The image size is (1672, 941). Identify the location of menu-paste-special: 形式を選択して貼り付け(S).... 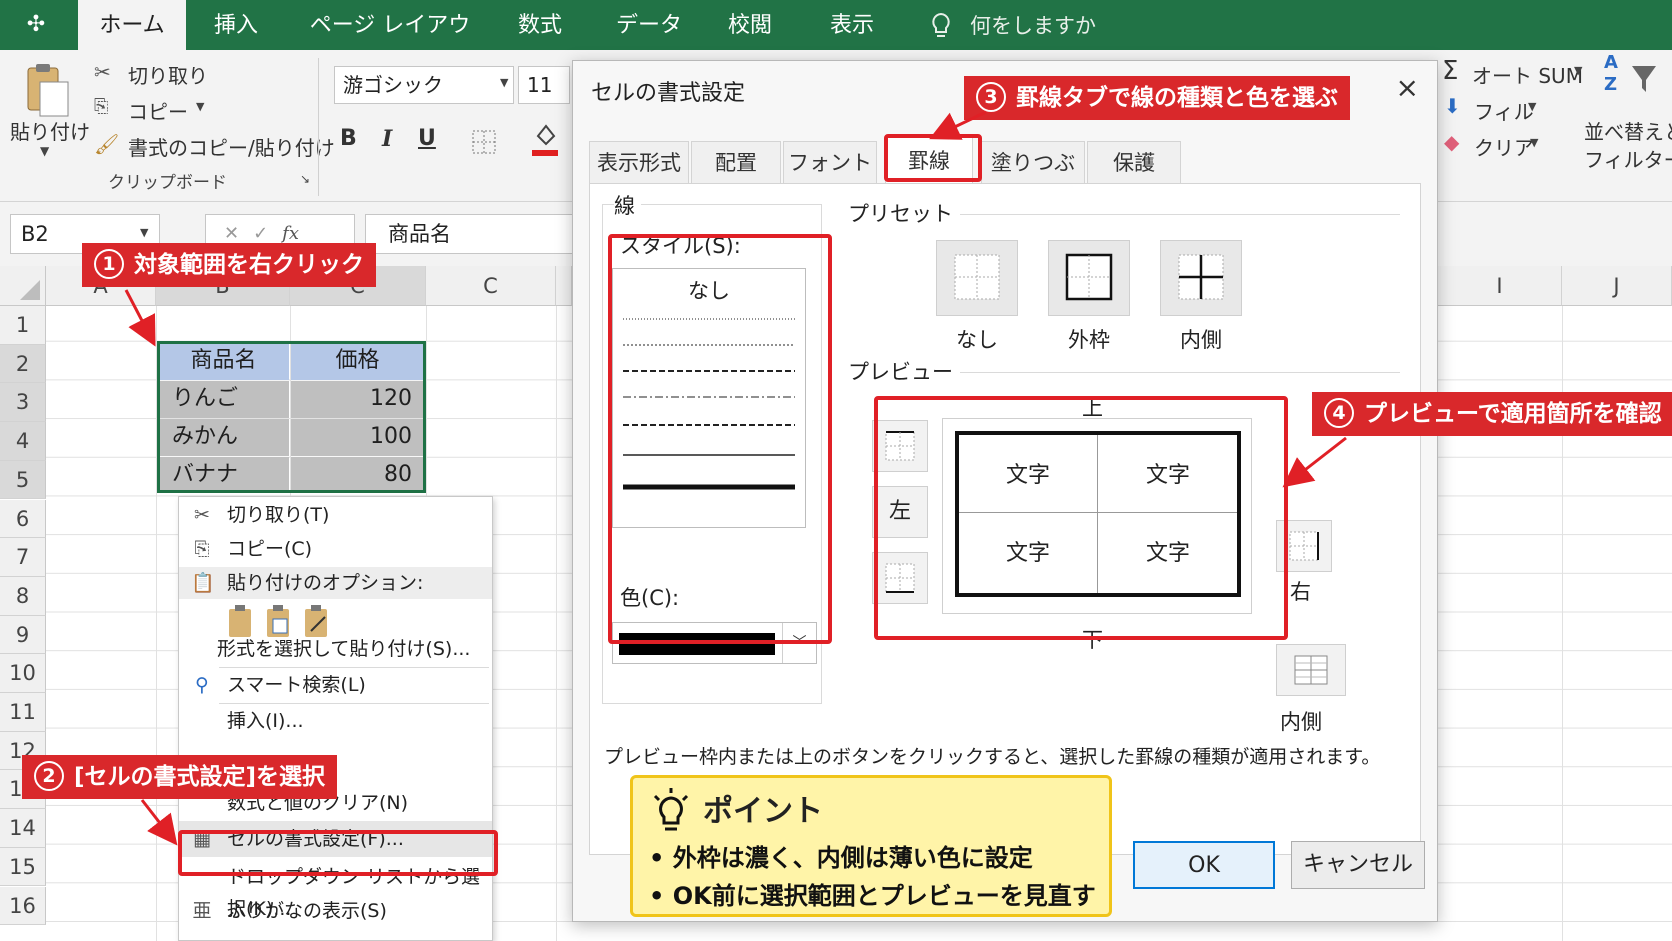
(335, 649).